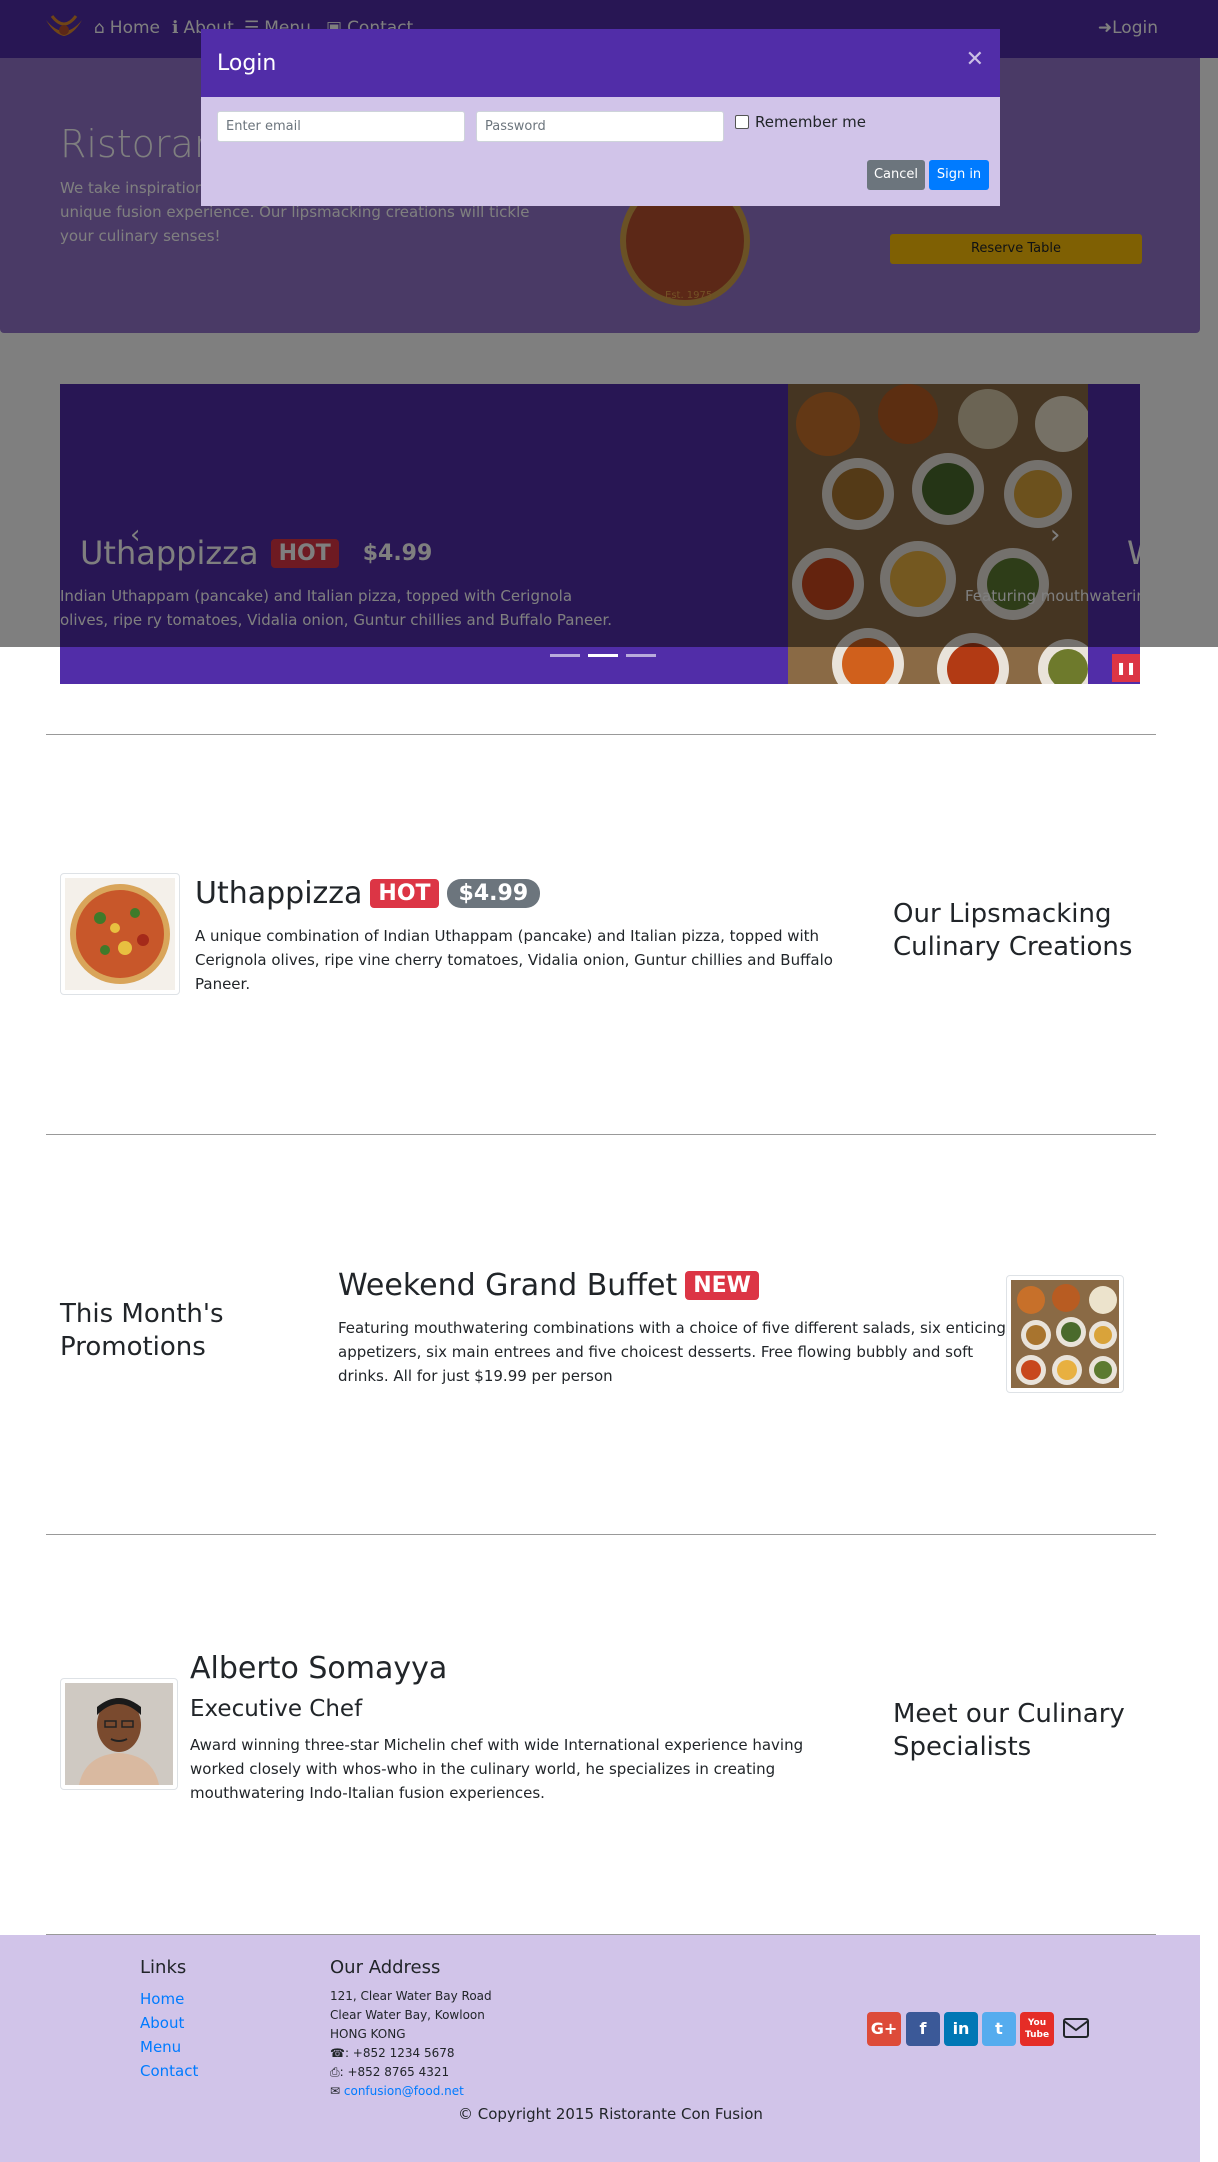 This screenshot has height=2162, width=1218. I want to click on promotion-name: Weekend Grand Buffet, so click(508, 1285).